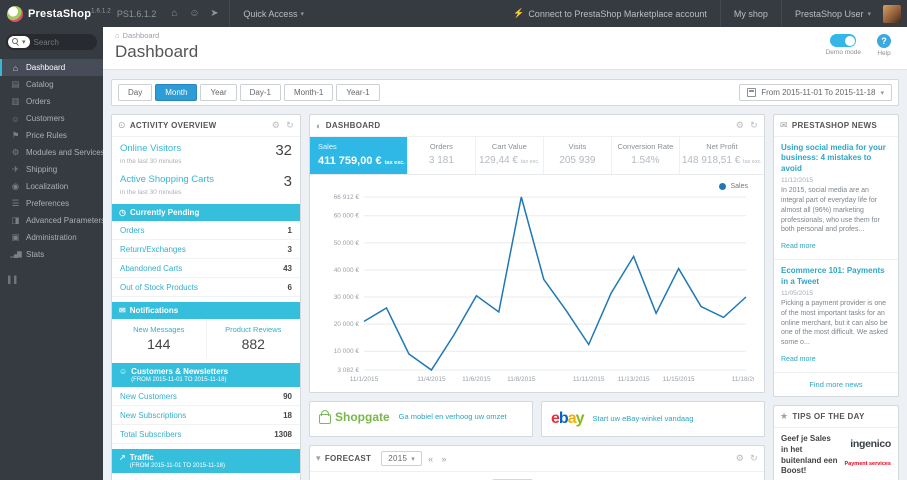 Image resolution: width=907 pixels, height=480 pixels. What do you see at coordinates (197, 148) in the screenshot?
I see `online-visitors-label: Online Visitors` at bounding box center [197, 148].